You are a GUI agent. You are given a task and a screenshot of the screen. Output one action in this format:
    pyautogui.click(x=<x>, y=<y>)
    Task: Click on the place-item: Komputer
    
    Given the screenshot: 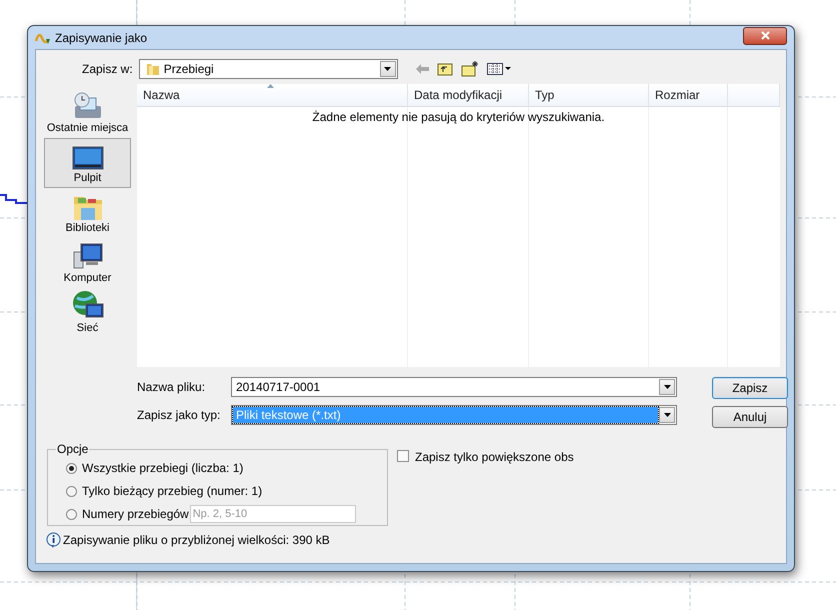 What is the action you would take?
    pyautogui.click(x=87, y=263)
    